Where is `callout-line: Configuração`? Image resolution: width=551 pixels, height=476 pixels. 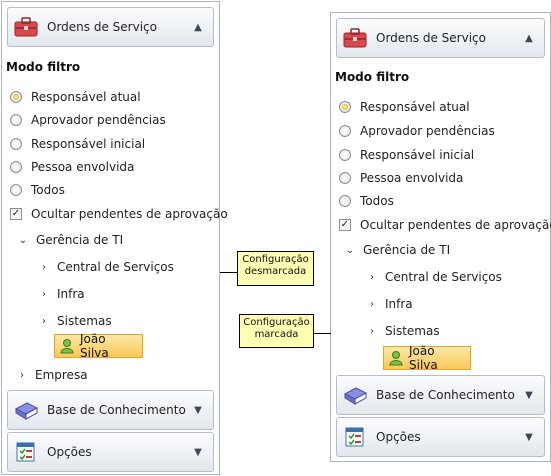
callout-line: Configuração is located at coordinates (275, 259).